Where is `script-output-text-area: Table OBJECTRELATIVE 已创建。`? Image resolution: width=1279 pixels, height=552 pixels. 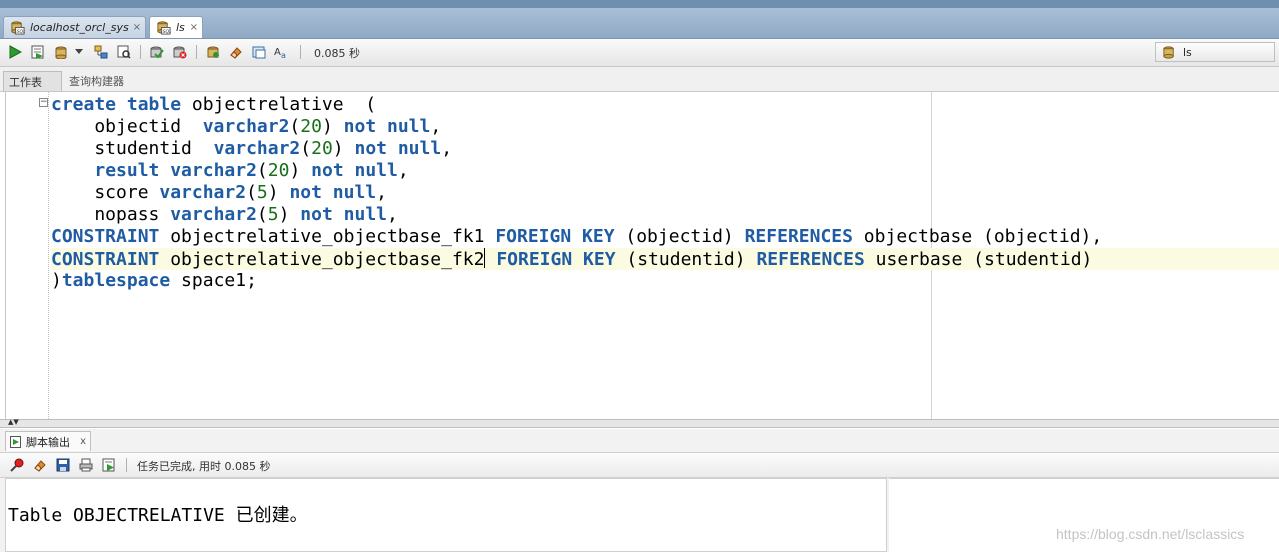 script-output-text-area: Table OBJECTRELATIVE 已创建。 is located at coordinates (446, 515).